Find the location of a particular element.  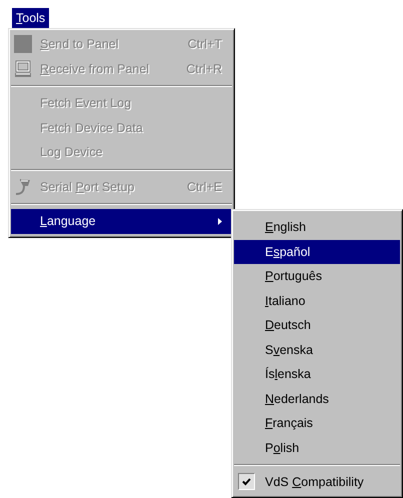

cable-icon is located at coordinates (23, 187).